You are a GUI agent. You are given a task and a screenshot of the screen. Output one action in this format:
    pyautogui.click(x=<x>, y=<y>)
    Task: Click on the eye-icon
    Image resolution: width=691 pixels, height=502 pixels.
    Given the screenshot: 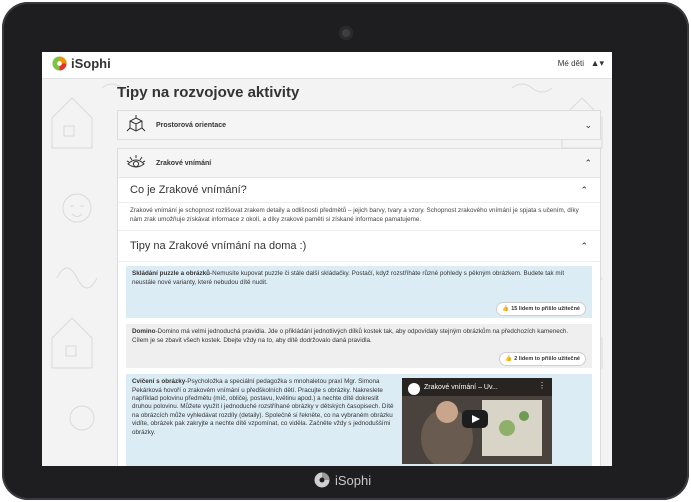 What is the action you would take?
    pyautogui.click(x=136, y=161)
    